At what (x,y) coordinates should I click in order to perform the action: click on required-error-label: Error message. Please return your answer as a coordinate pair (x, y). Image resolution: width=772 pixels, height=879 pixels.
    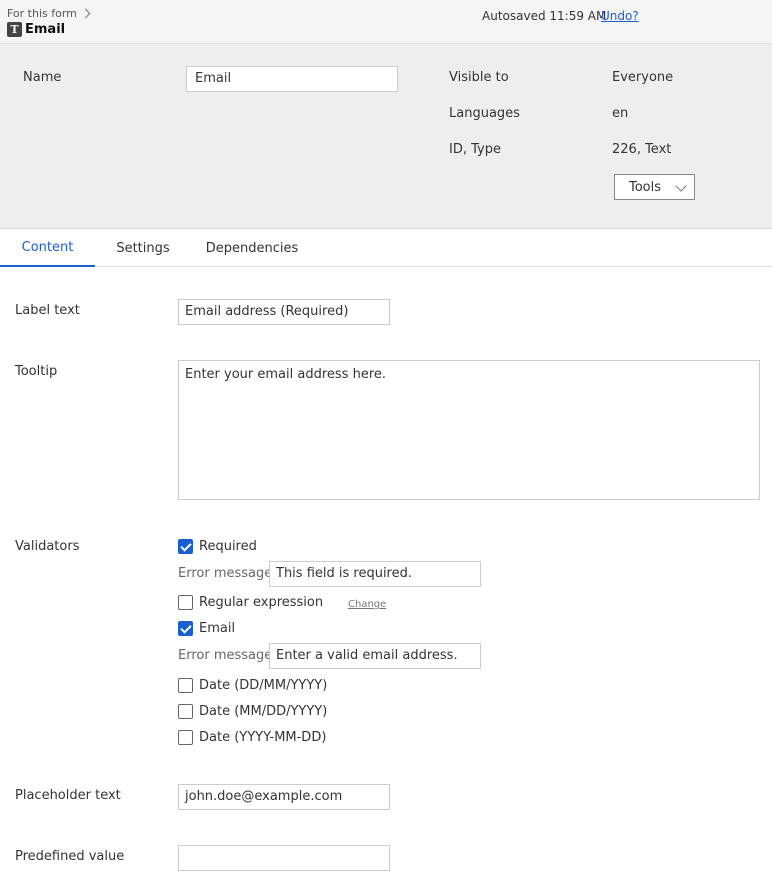
    Looking at the image, I should click on (225, 573).